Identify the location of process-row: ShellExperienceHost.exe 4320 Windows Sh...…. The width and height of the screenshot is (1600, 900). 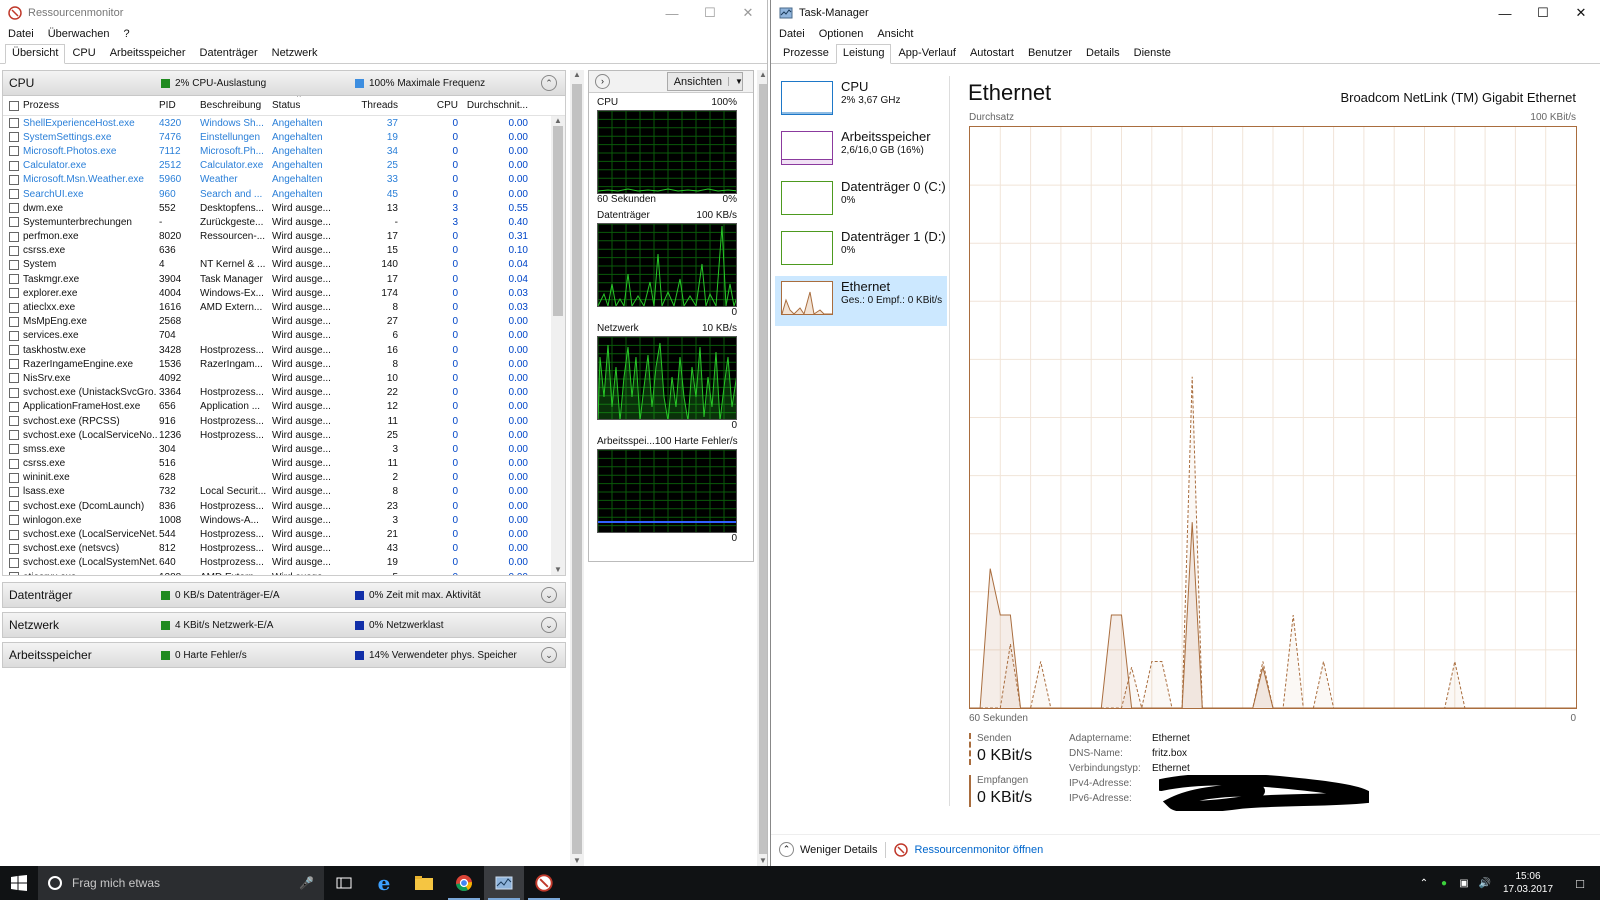
(284, 123).